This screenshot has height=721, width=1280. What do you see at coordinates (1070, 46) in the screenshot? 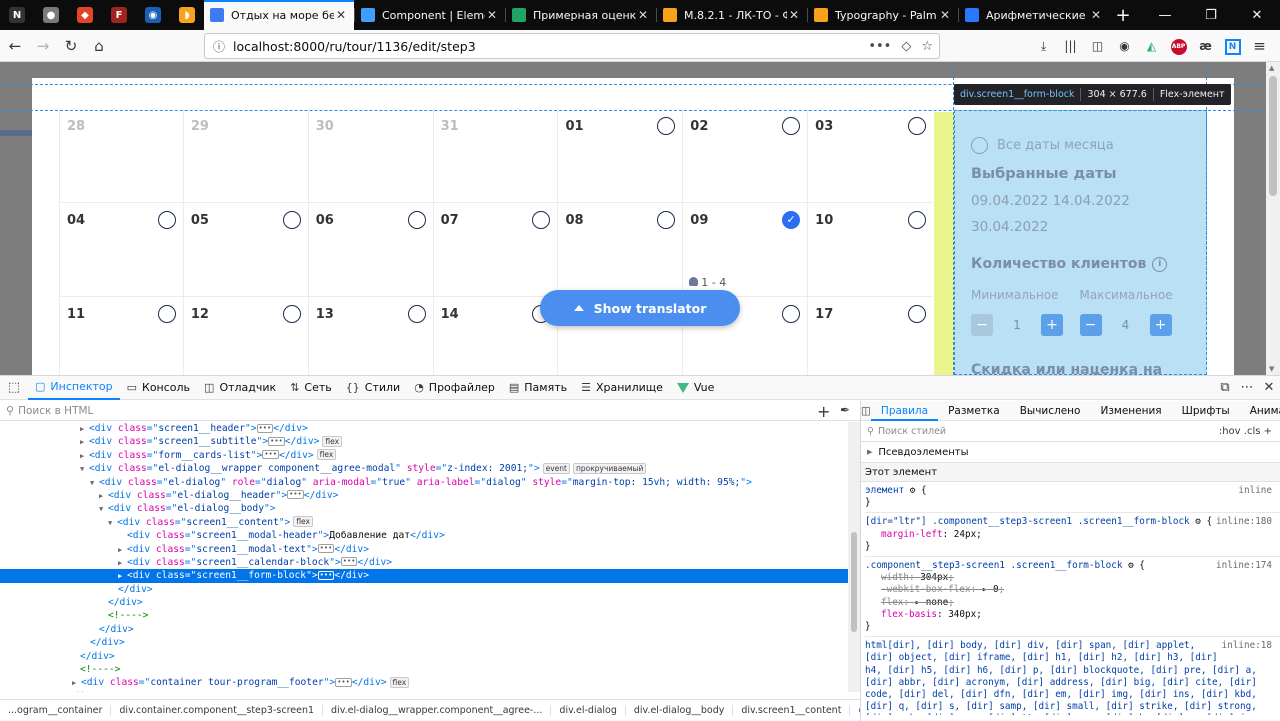
I see `library-icon: |||` at bounding box center [1070, 46].